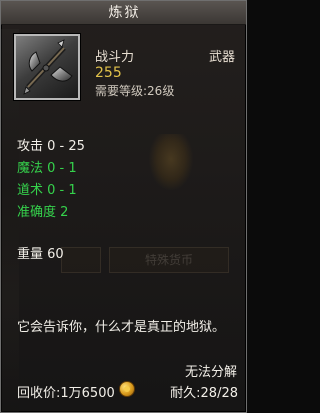 Image resolution: width=320 pixels, height=413 pixels. Describe the element at coordinates (115, 57) in the screenshot. I see `combat-power-label: 战斗力` at that location.